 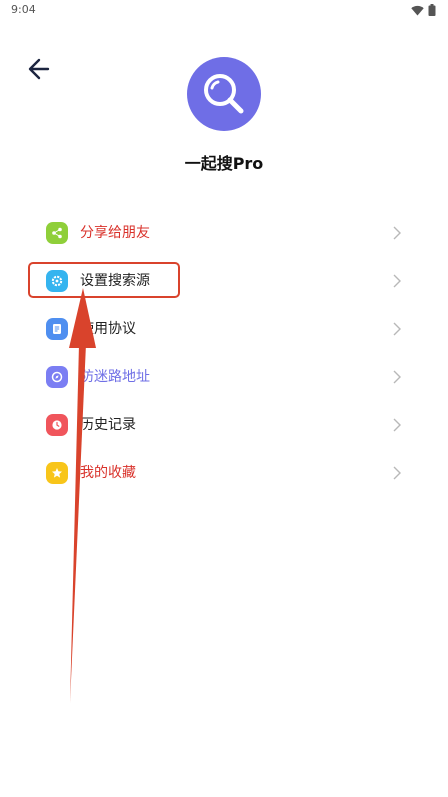 What do you see at coordinates (82, 495) in the screenshot?
I see `annotation-arrow` at bounding box center [82, 495].